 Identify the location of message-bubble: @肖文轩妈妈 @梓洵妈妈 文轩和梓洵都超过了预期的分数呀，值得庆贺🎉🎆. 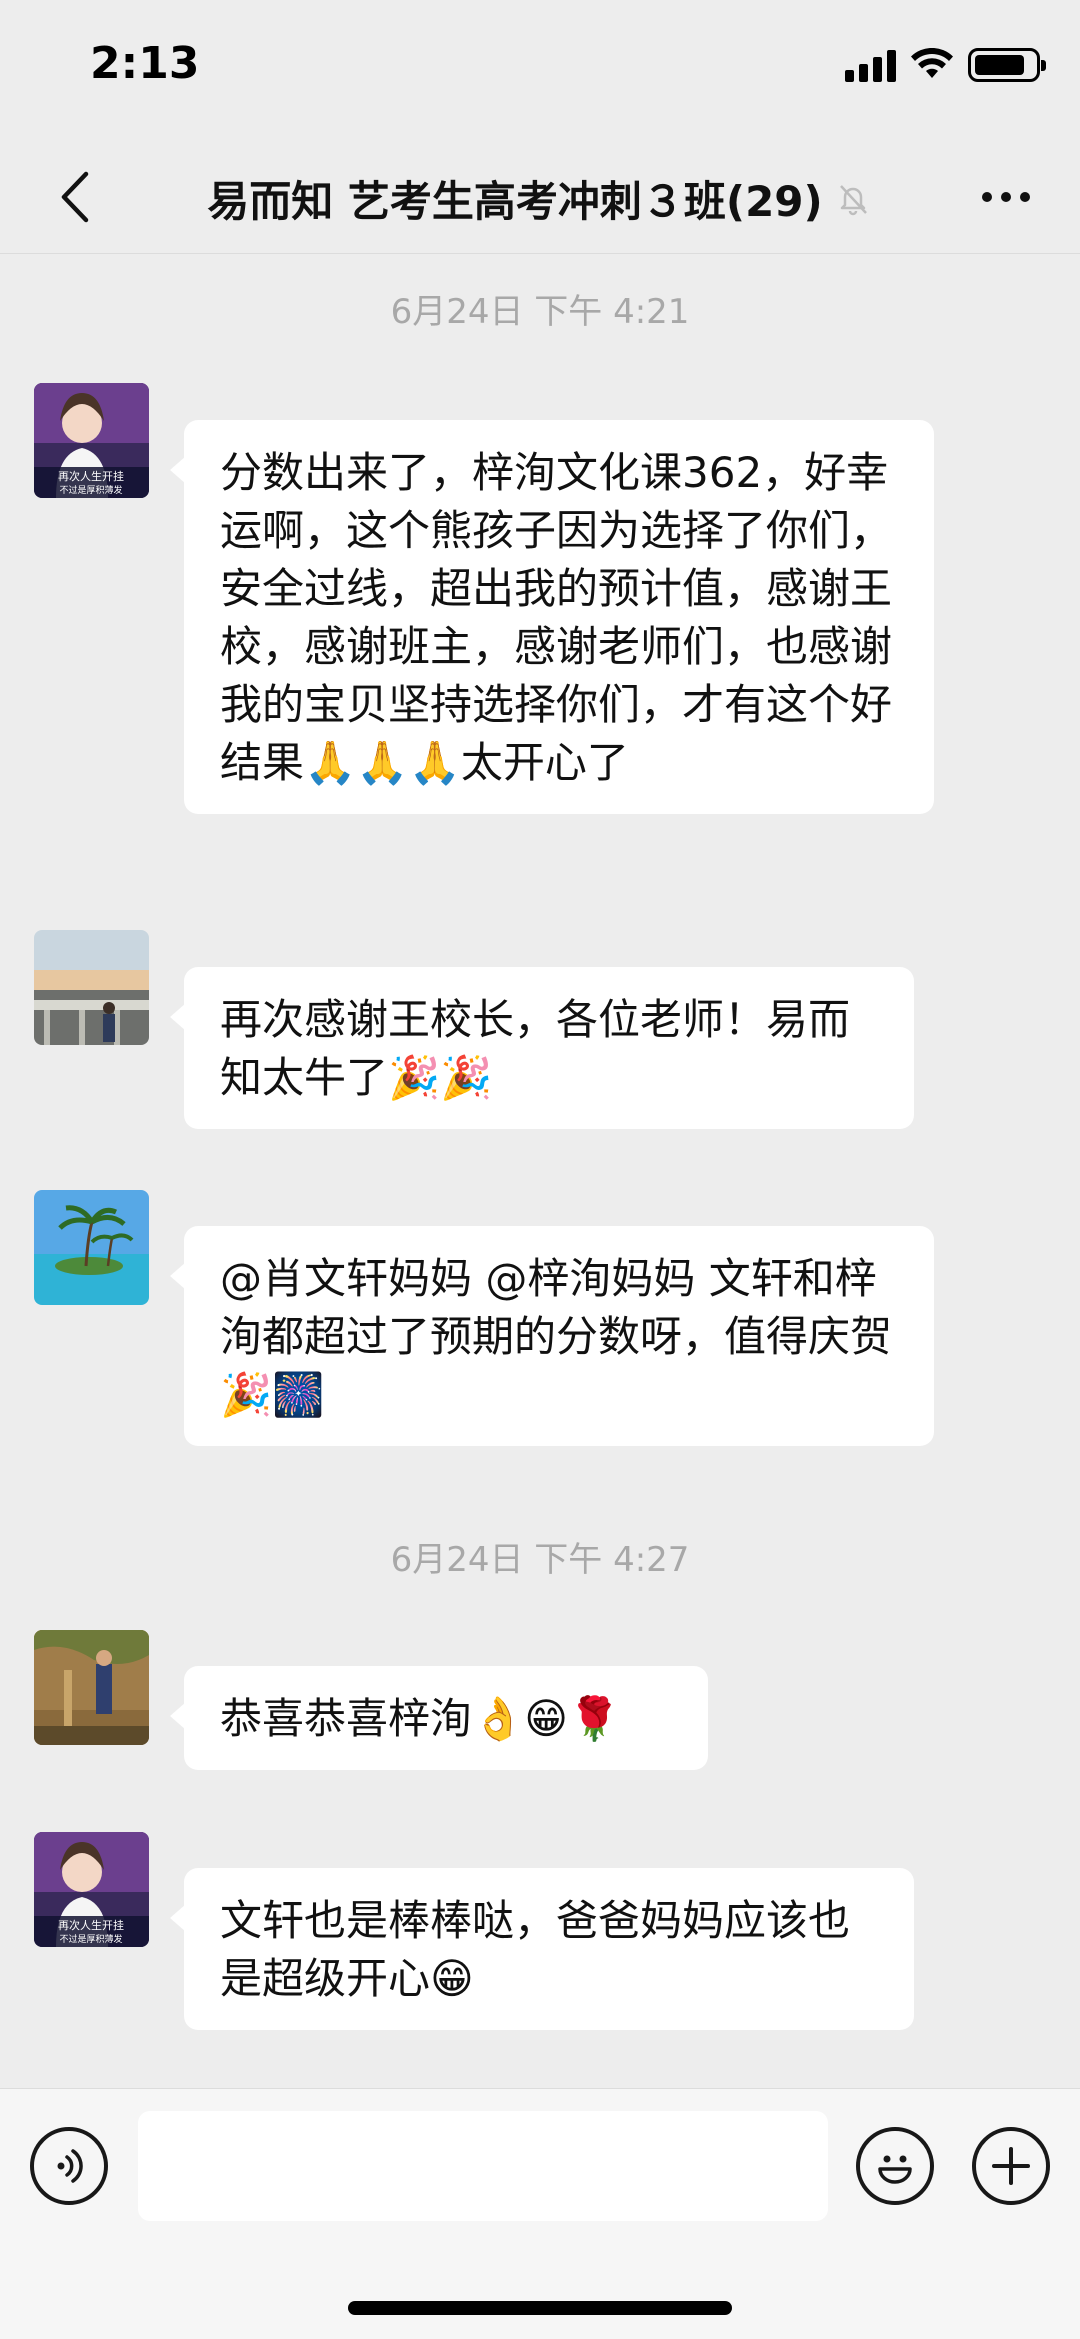
(552, 1336).